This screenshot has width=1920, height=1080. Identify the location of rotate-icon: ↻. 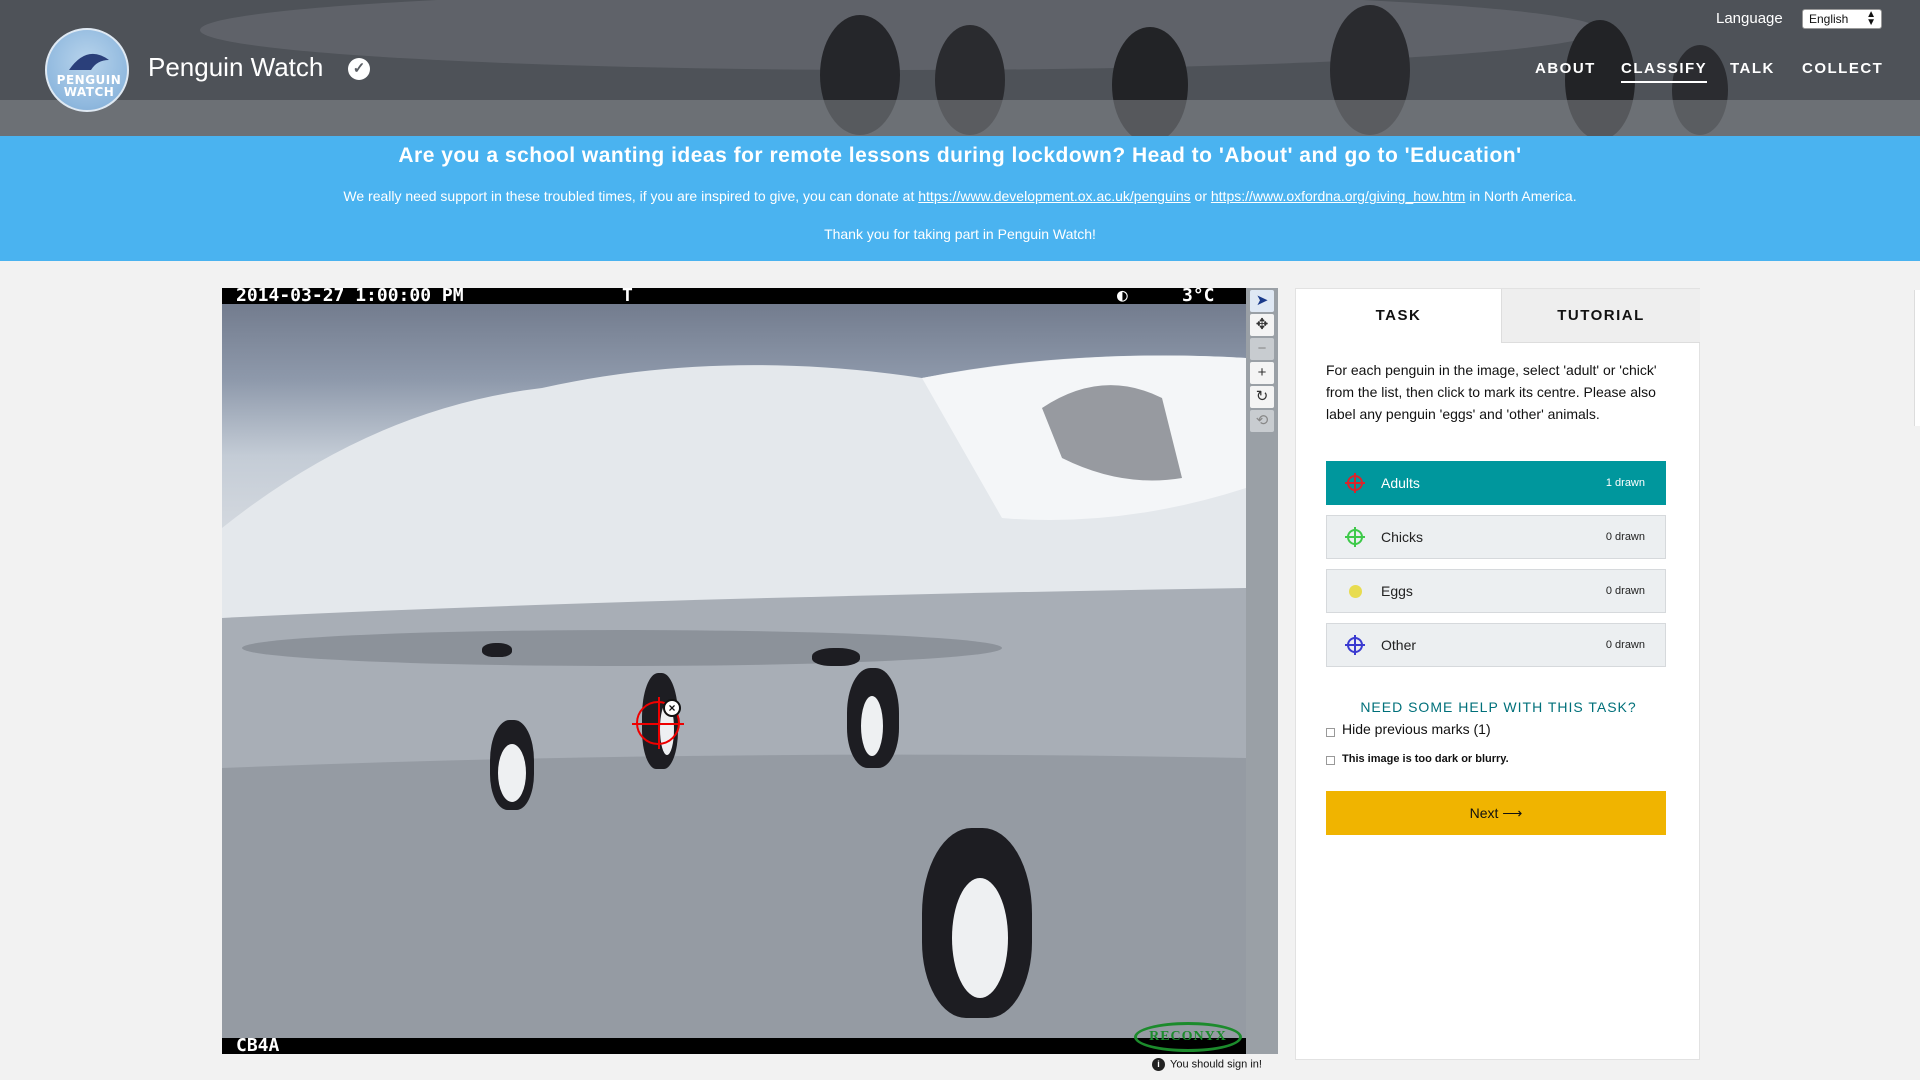
(1262, 397).